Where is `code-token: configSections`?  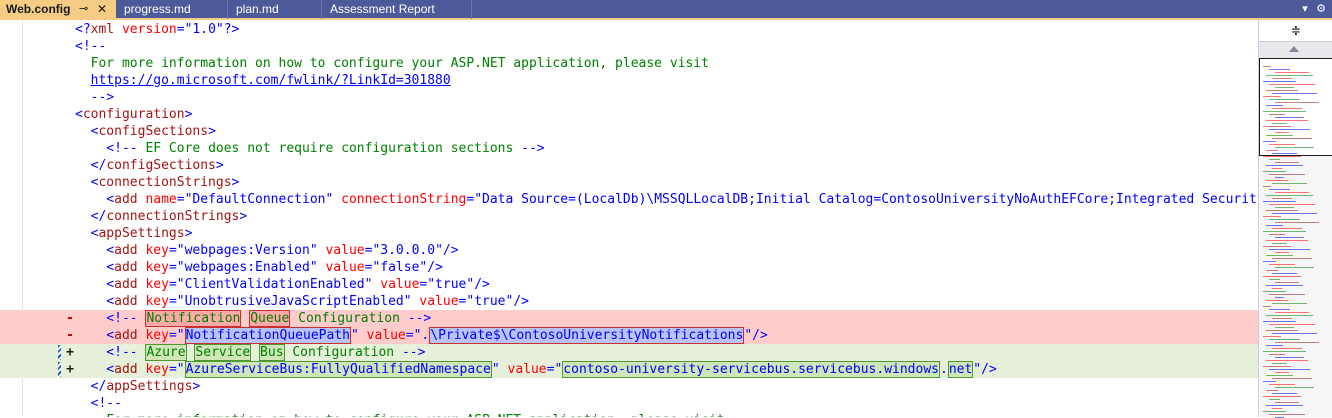 code-token: configSections is located at coordinates (161, 165).